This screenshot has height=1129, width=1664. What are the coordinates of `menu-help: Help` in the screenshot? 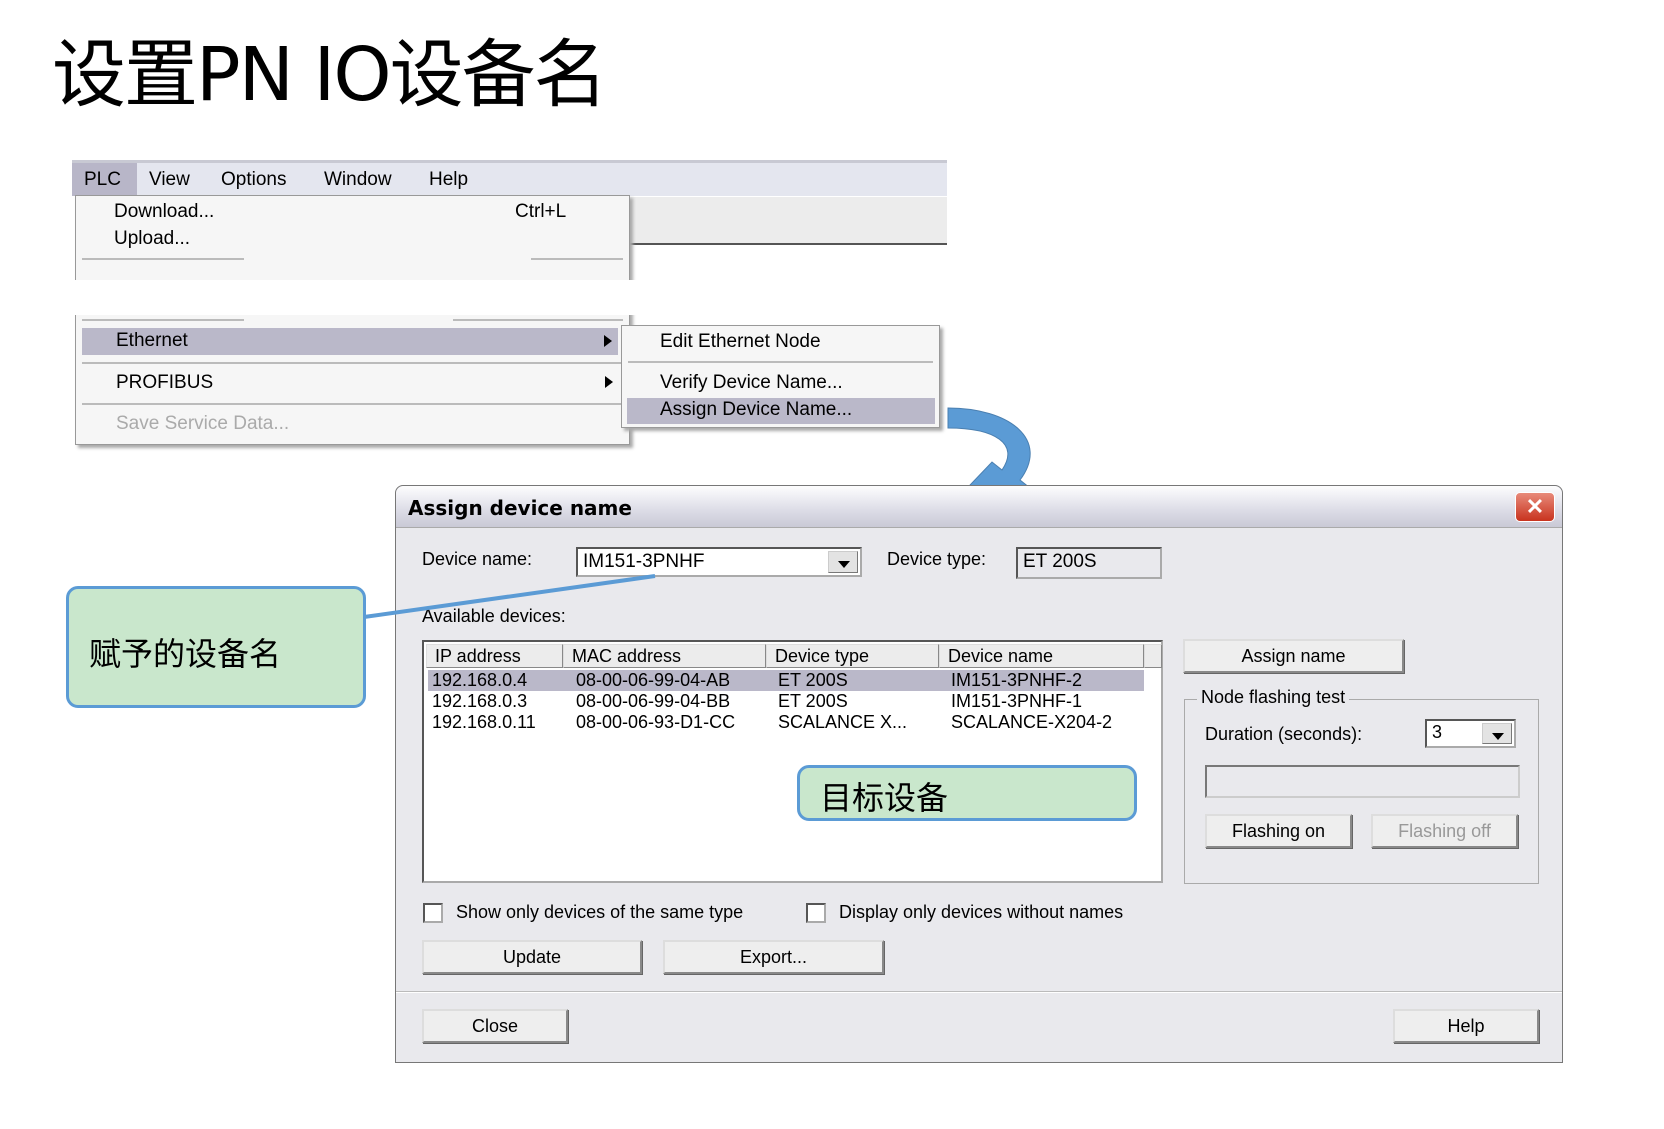 It's located at (448, 180).